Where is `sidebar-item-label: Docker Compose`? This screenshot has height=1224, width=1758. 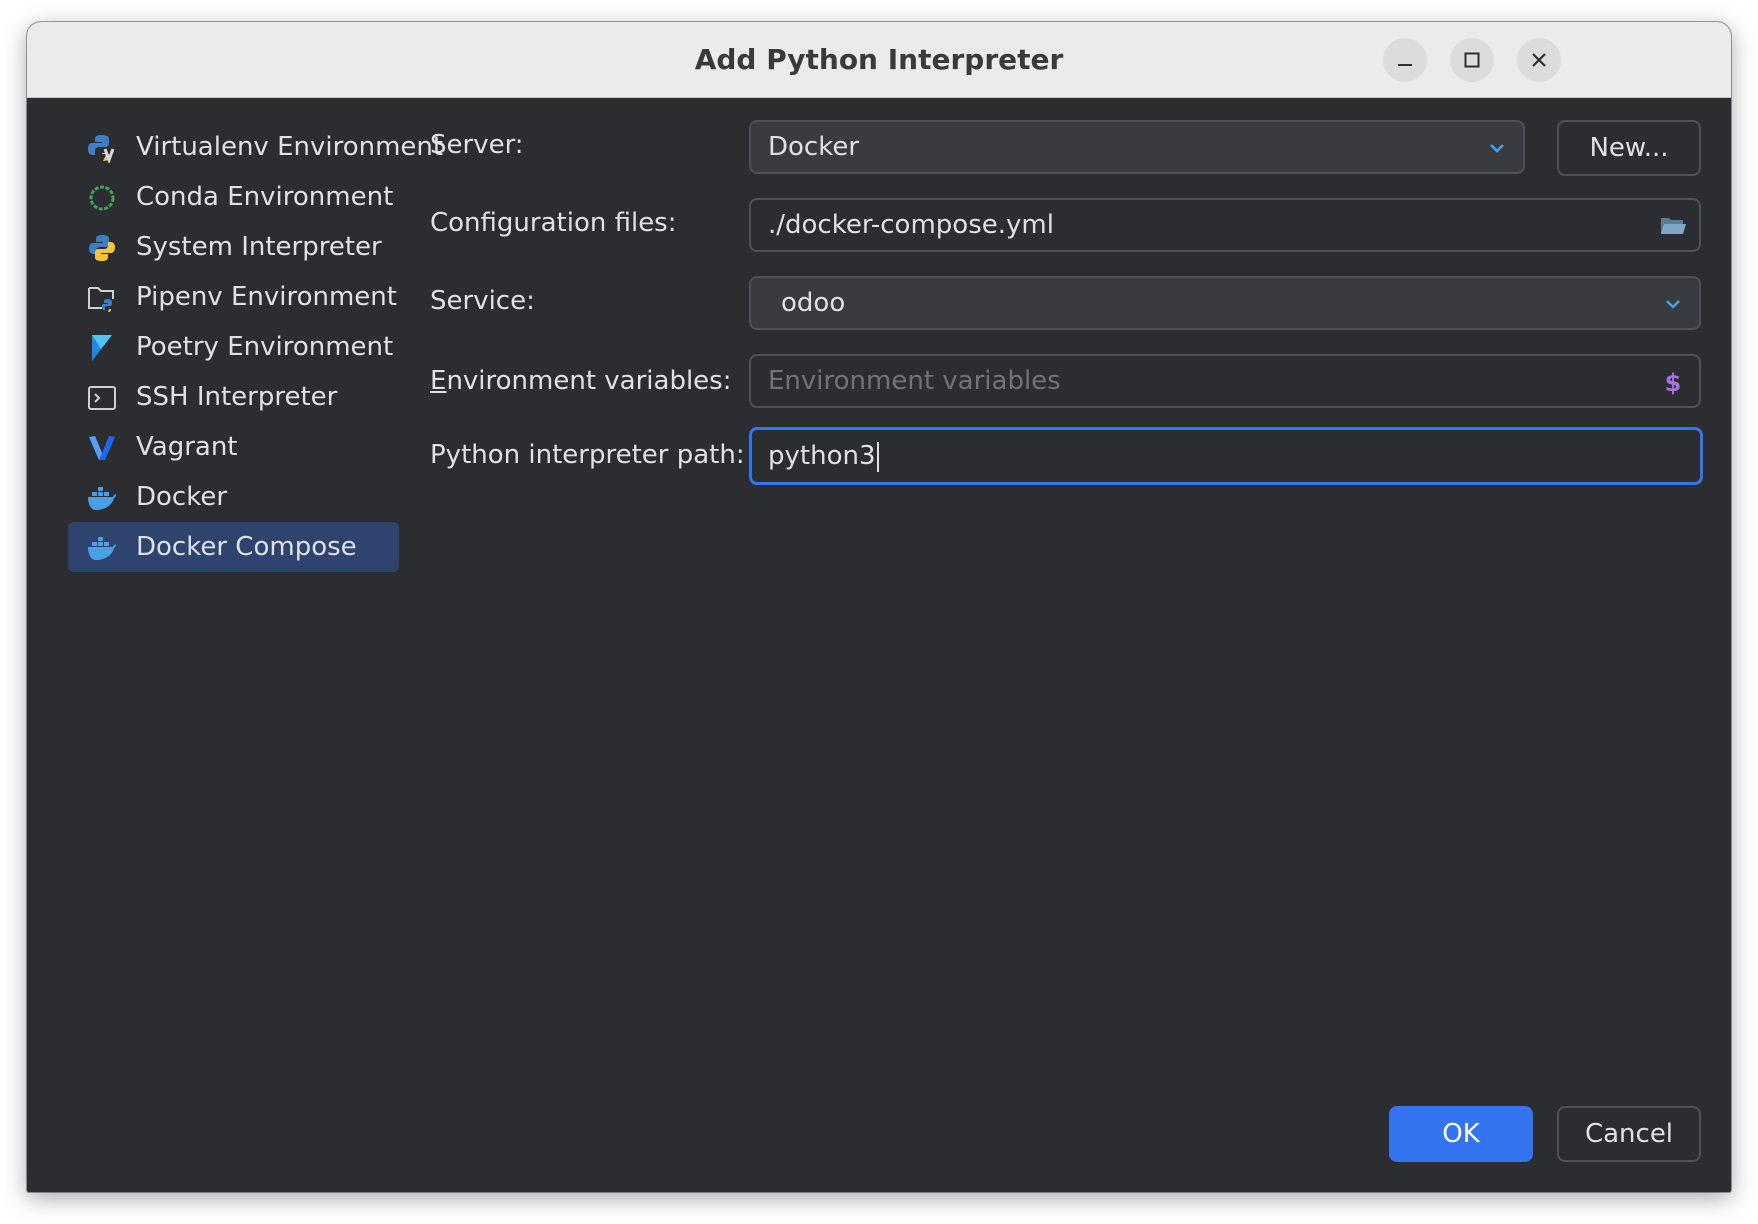
sidebar-item-label: Docker Compose is located at coordinates (246, 547).